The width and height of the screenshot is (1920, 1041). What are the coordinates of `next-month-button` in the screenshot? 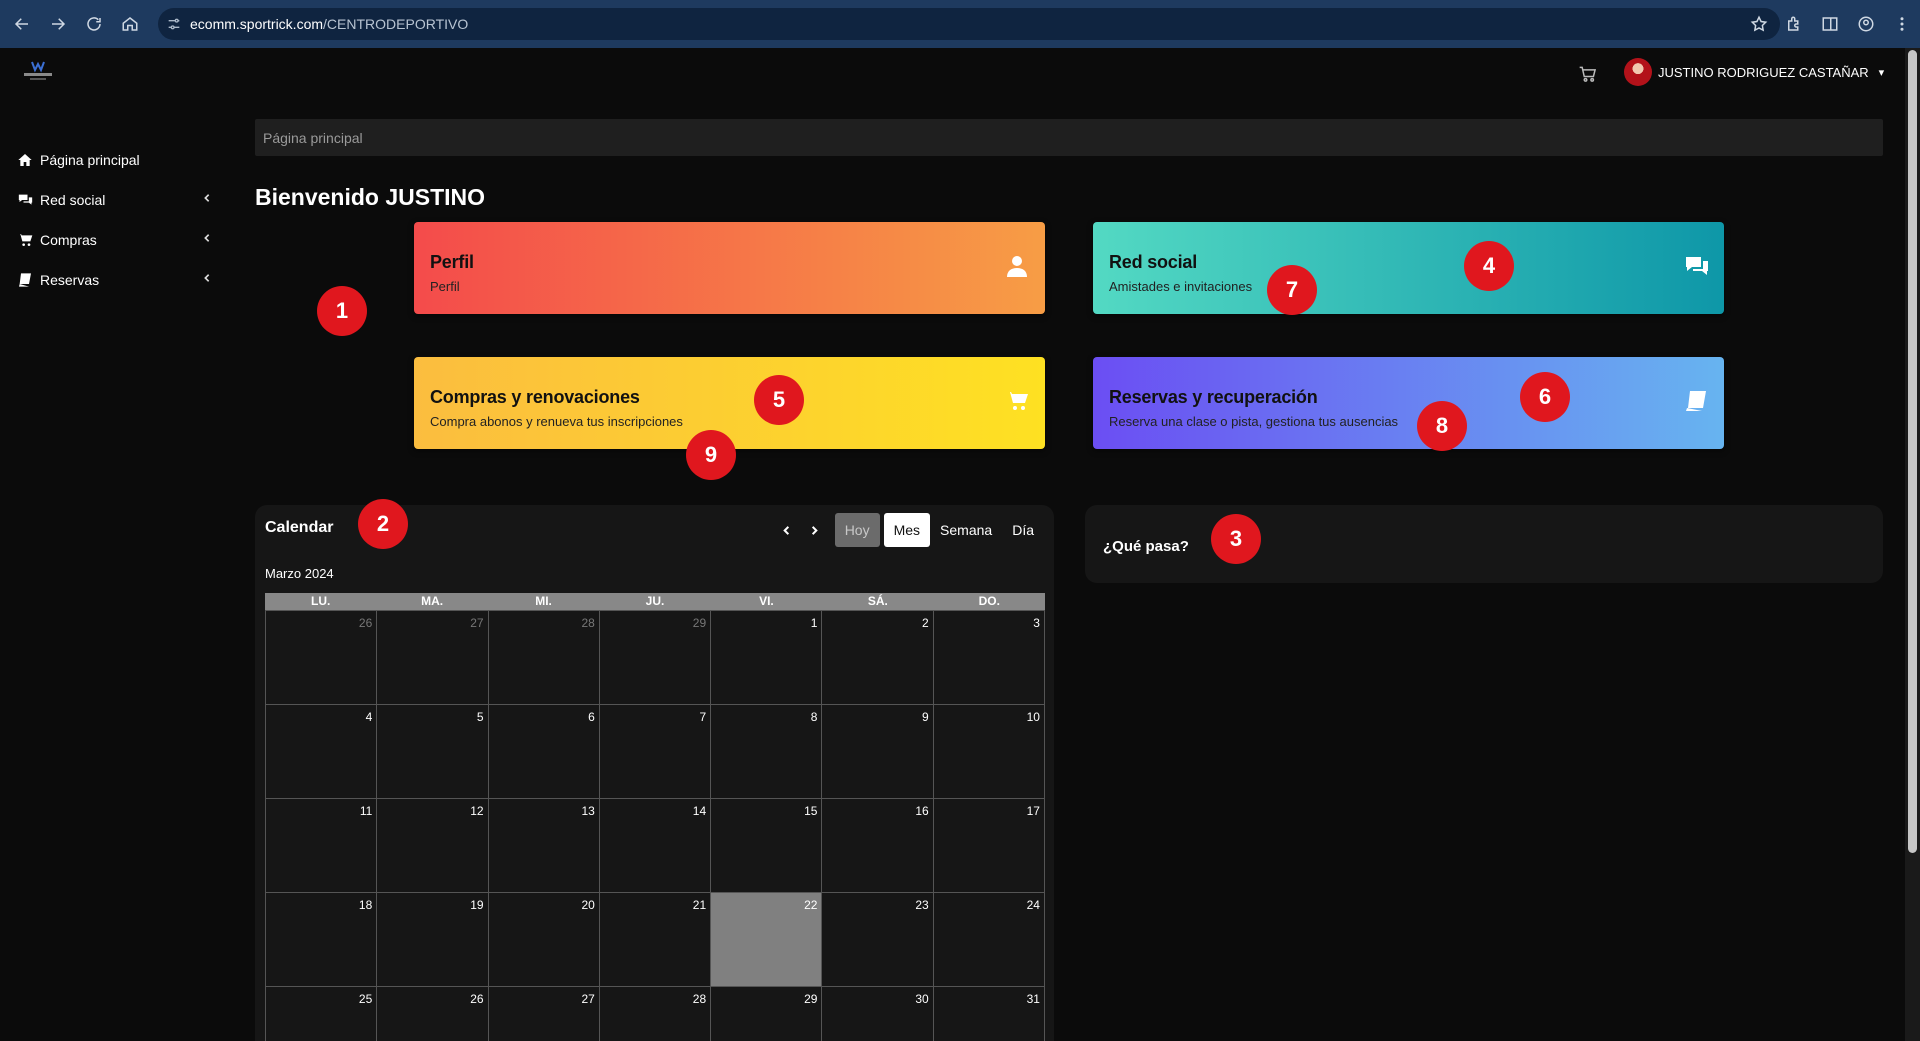 It's located at (815, 530).